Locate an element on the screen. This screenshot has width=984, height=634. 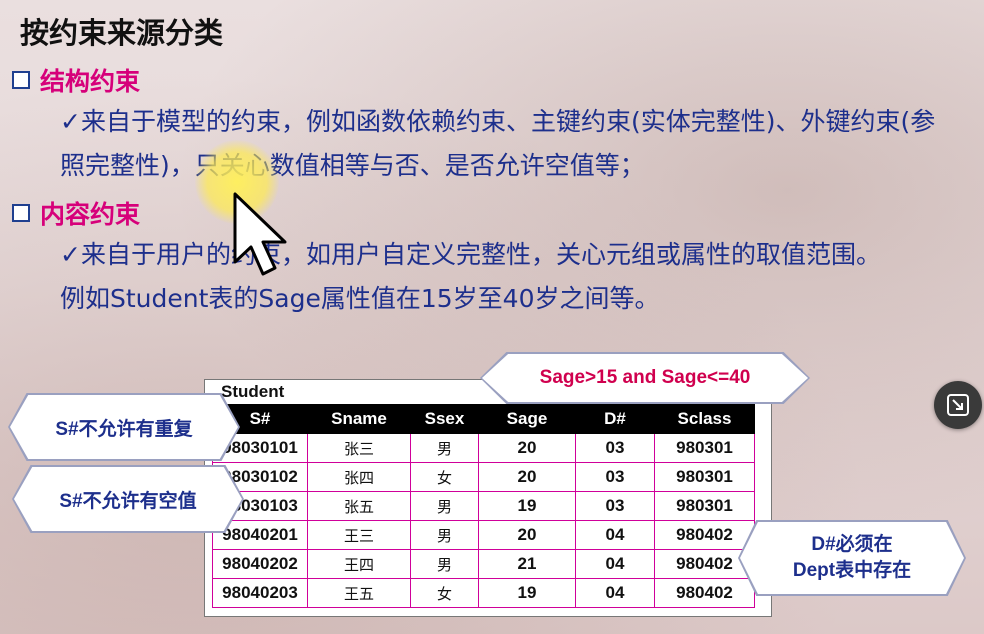
exit-fullscreen-icon is located at coordinates (958, 405).